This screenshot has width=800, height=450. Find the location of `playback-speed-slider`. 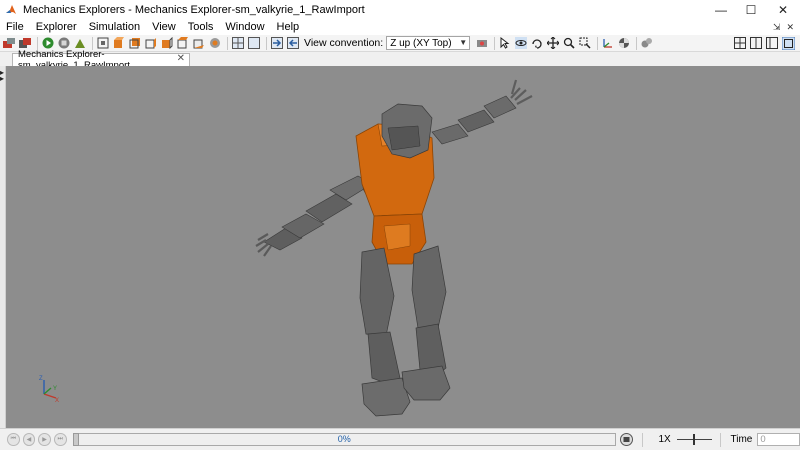

playback-speed-slider is located at coordinates (694, 439).